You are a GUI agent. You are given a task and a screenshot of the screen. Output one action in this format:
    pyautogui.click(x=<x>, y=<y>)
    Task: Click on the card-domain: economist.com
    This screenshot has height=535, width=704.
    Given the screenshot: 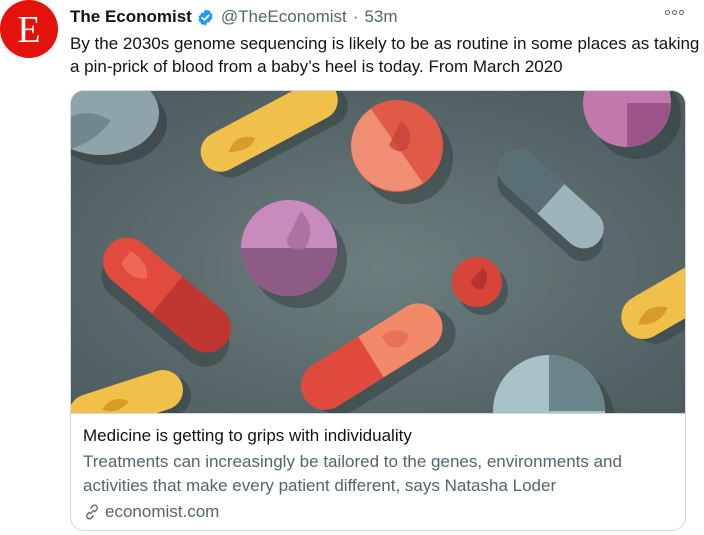 What is the action you would take?
    pyautogui.click(x=381, y=512)
    